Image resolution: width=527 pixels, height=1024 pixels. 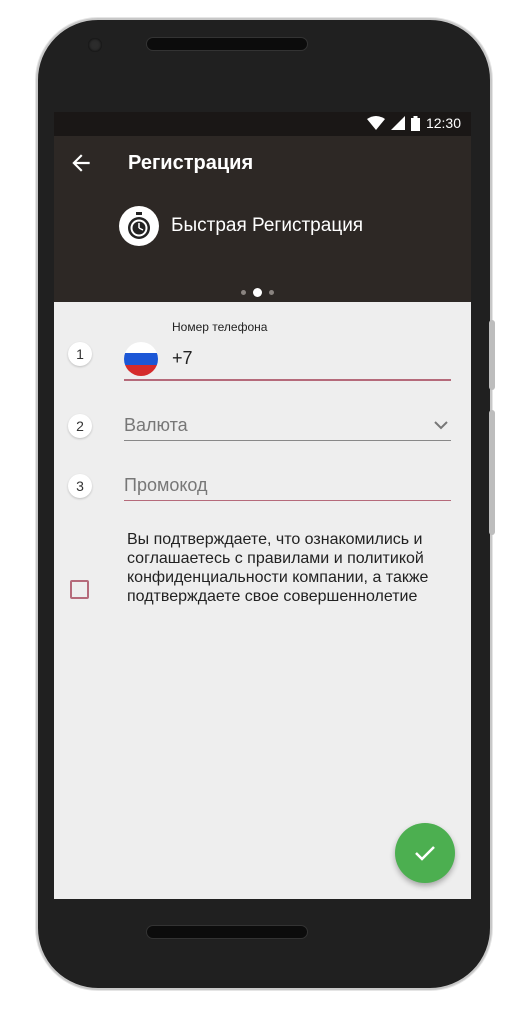 What do you see at coordinates (95, 45) in the screenshot?
I see `front-camera` at bounding box center [95, 45].